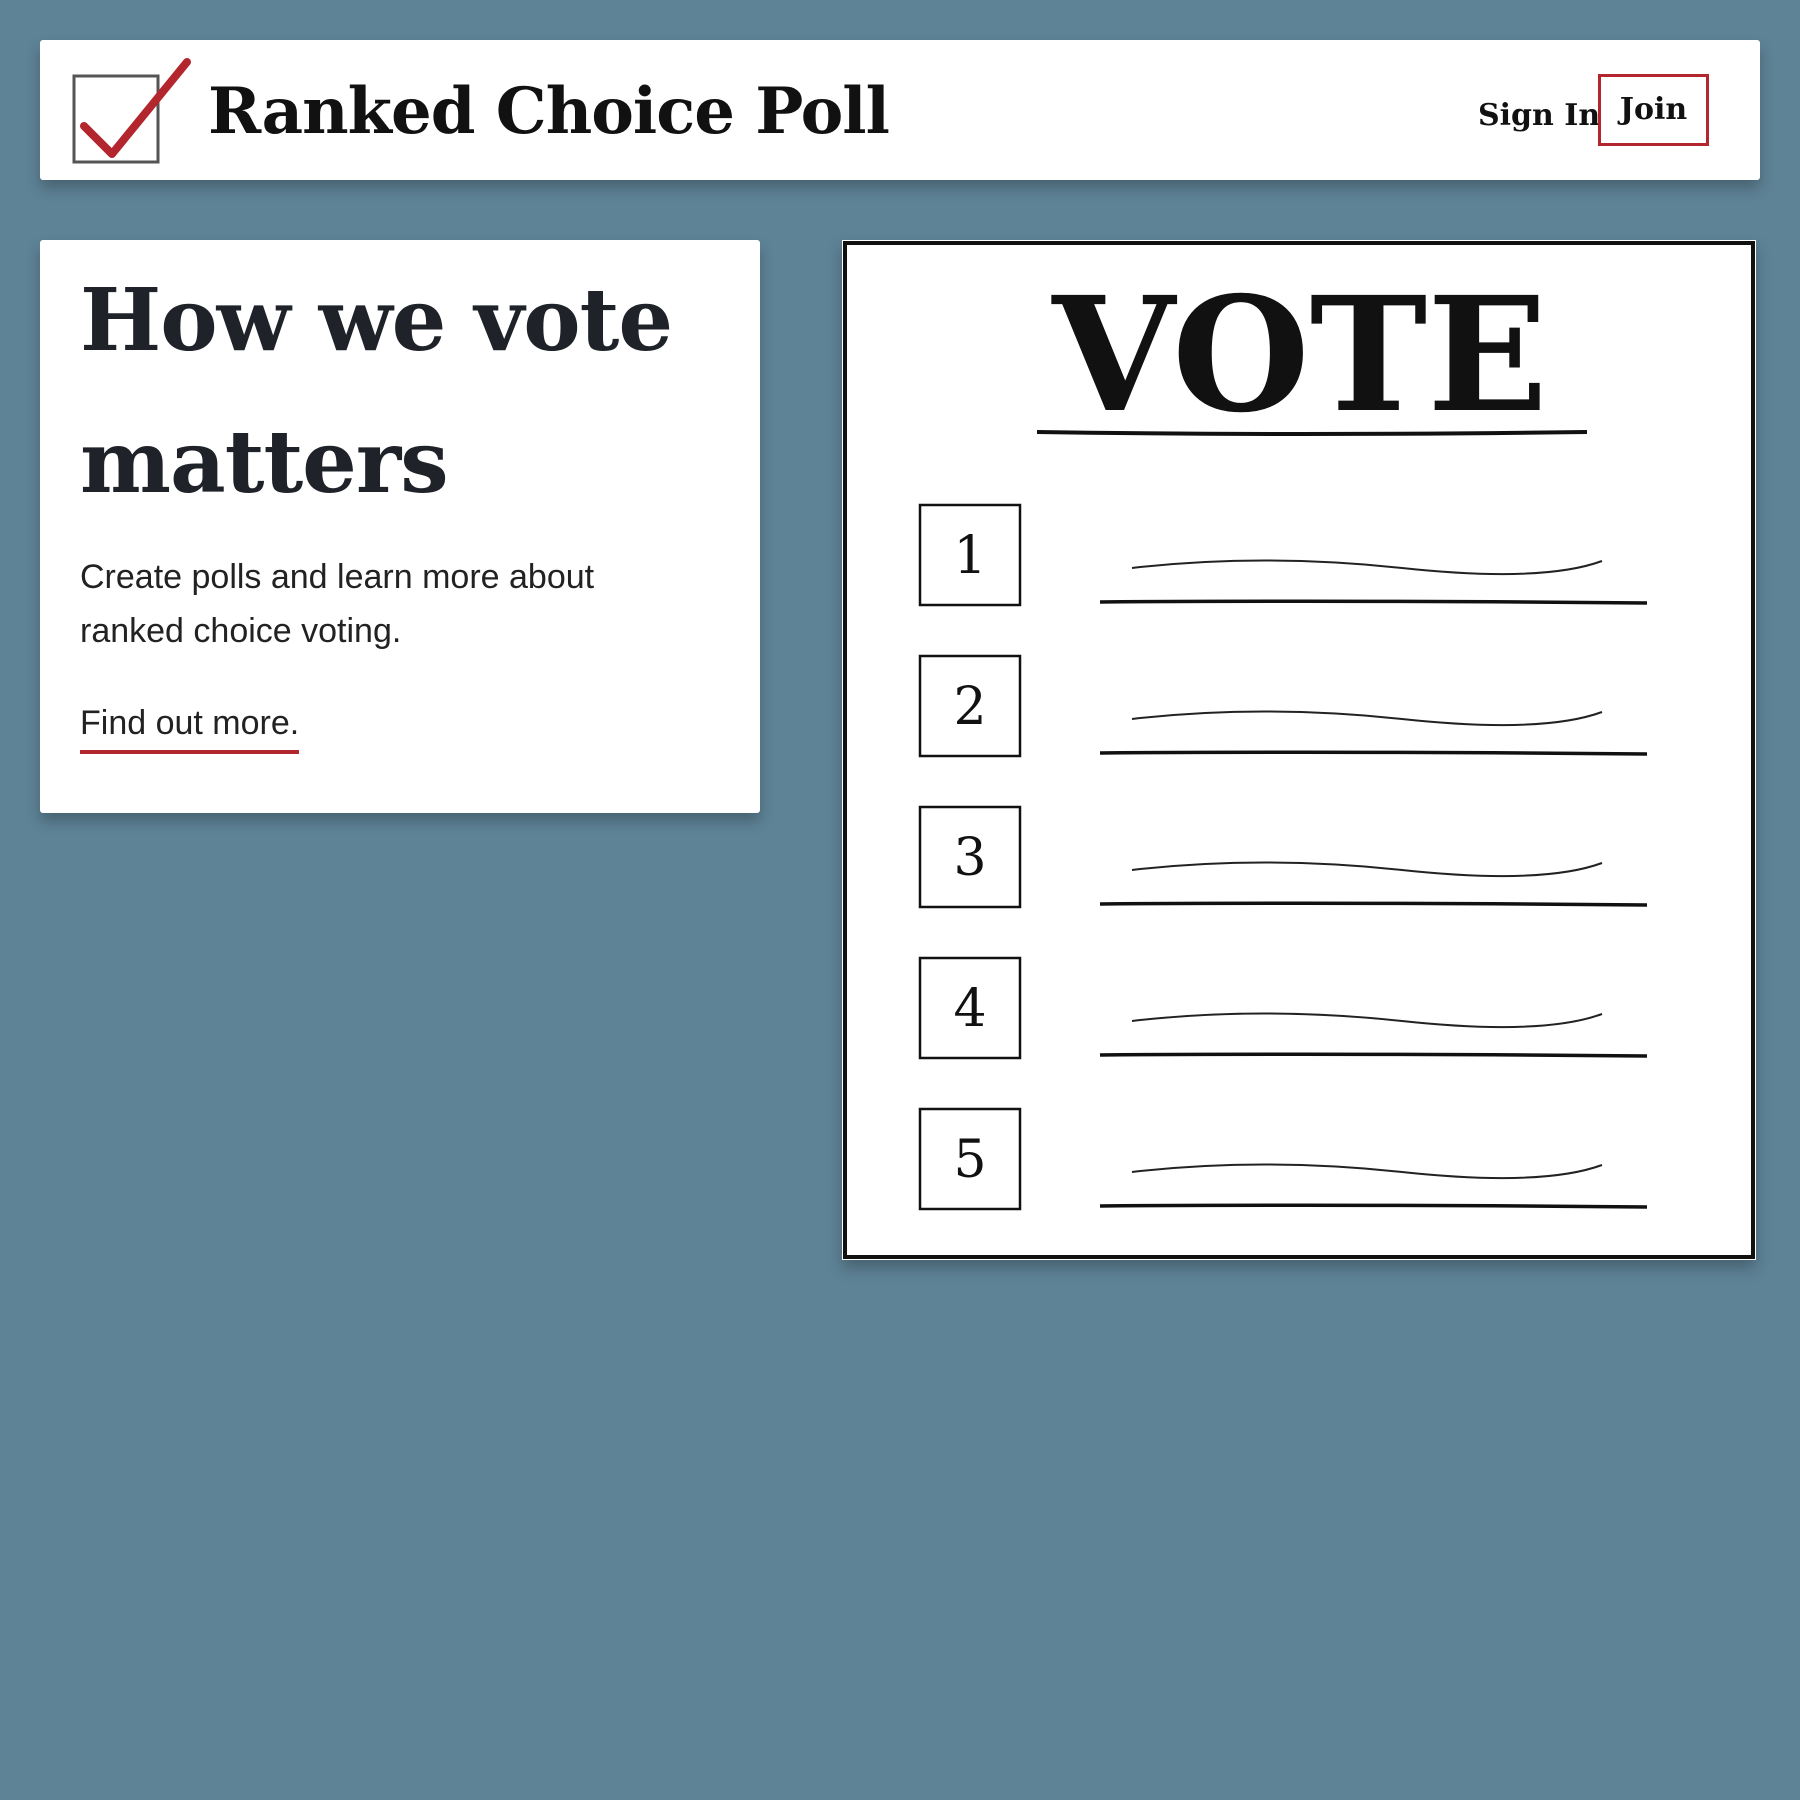 The height and width of the screenshot is (1800, 1800). Describe the element at coordinates (549, 112) in the screenshot. I see `site-title: Ranked Choice Poll` at that location.